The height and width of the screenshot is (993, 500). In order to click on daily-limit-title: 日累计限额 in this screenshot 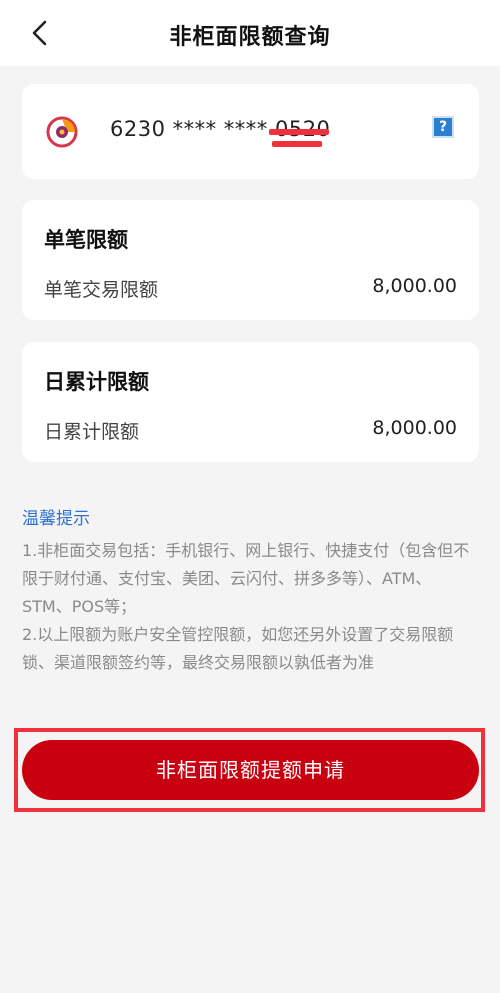, I will do `click(96, 382)`.